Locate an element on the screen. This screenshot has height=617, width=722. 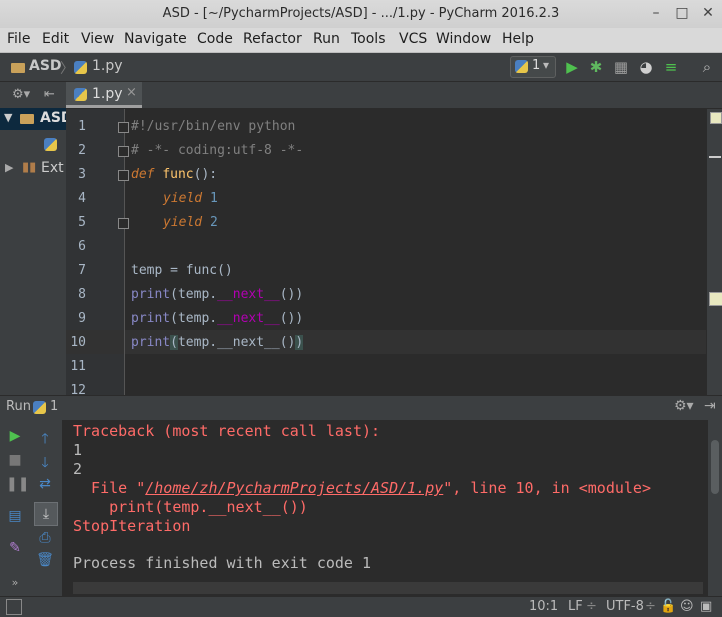
python-config-icon is located at coordinates (521, 66).